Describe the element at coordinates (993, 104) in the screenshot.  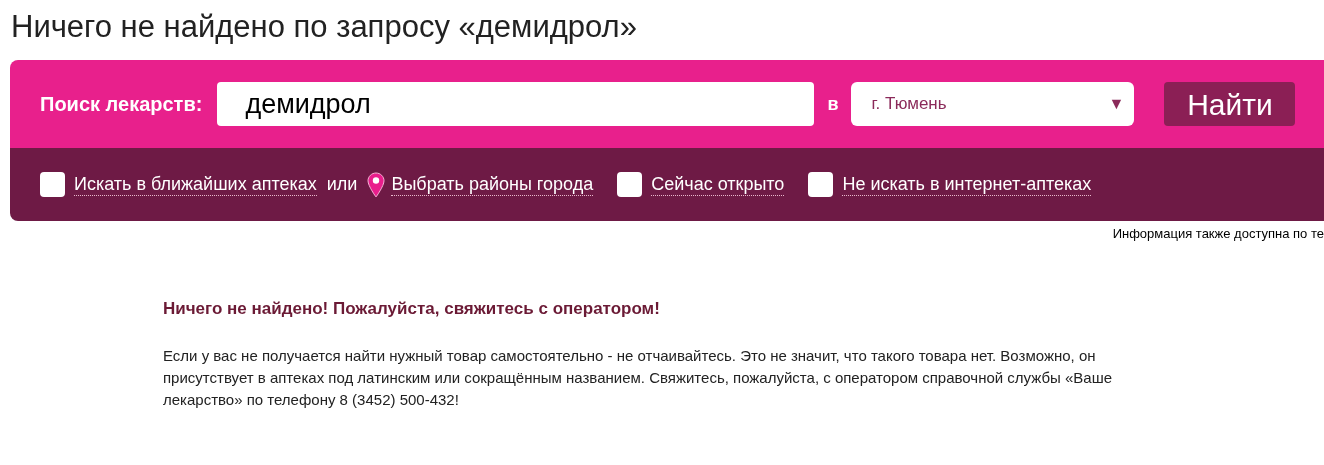
I see `city-select: г. Тюмень ▼` at that location.